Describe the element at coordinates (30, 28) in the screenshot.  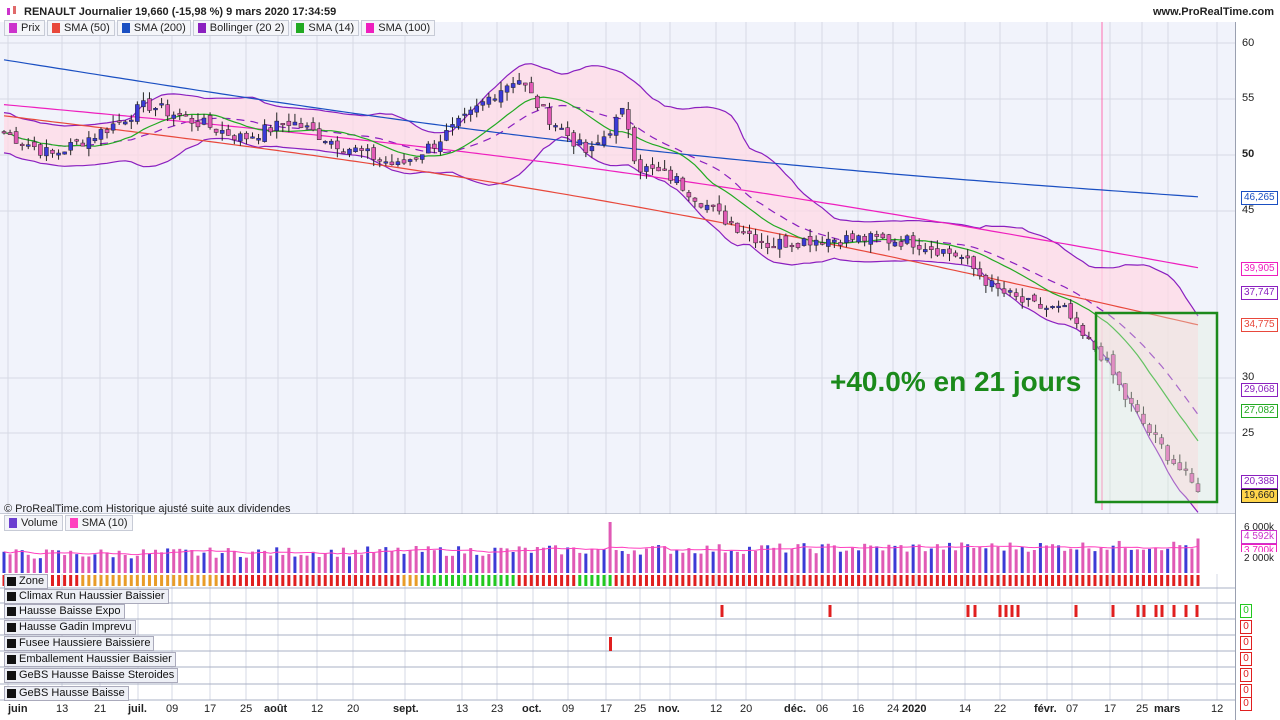
I see `legend-label: Prix` at that location.